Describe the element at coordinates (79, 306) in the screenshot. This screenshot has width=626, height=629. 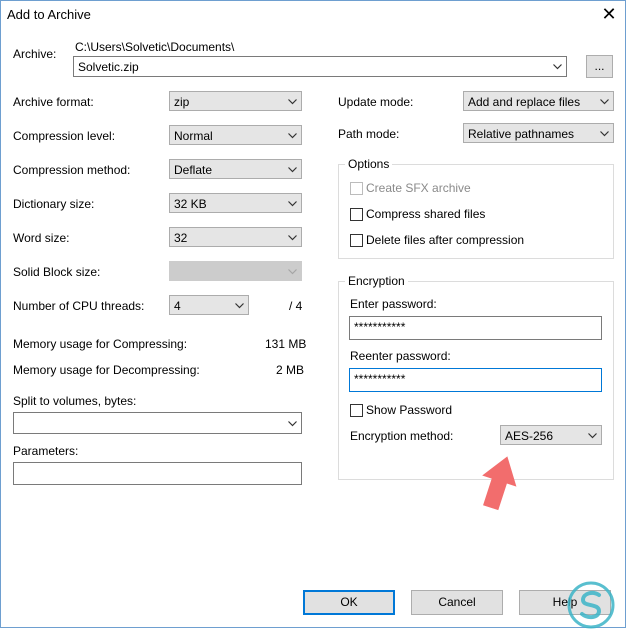
I see `cpu-threads-label: Number of CPU threads:` at that location.